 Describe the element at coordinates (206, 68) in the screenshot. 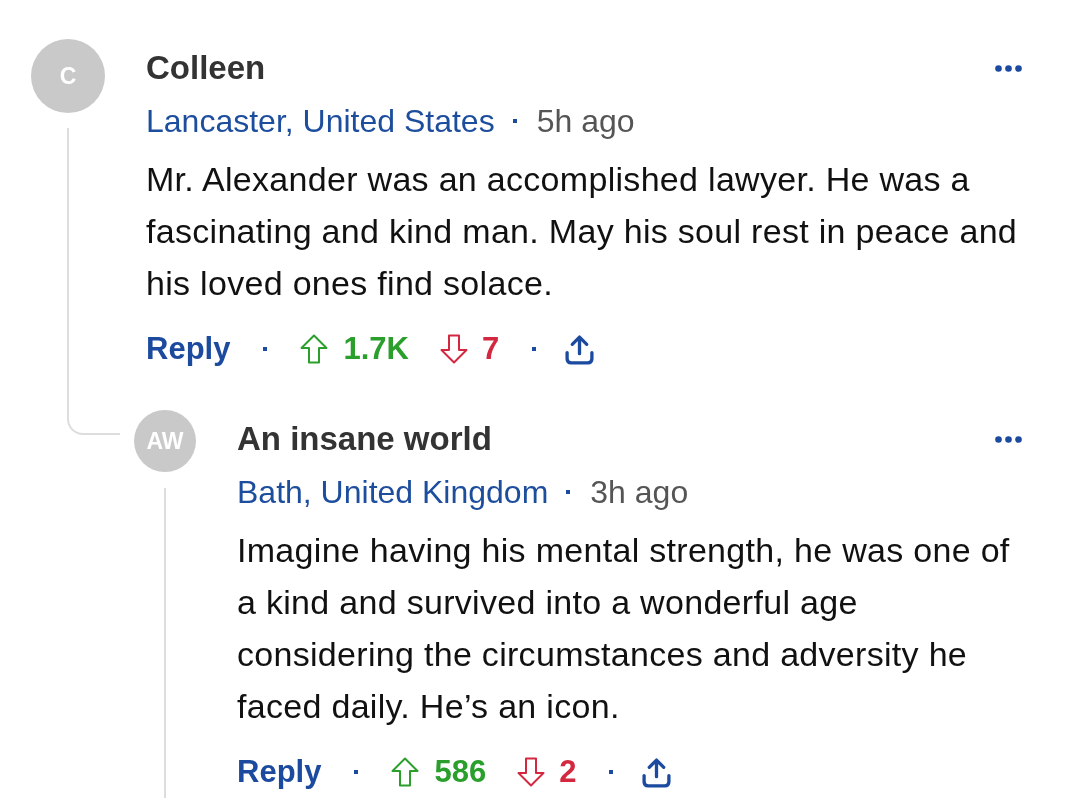

I see `author-name: Colleen` at that location.